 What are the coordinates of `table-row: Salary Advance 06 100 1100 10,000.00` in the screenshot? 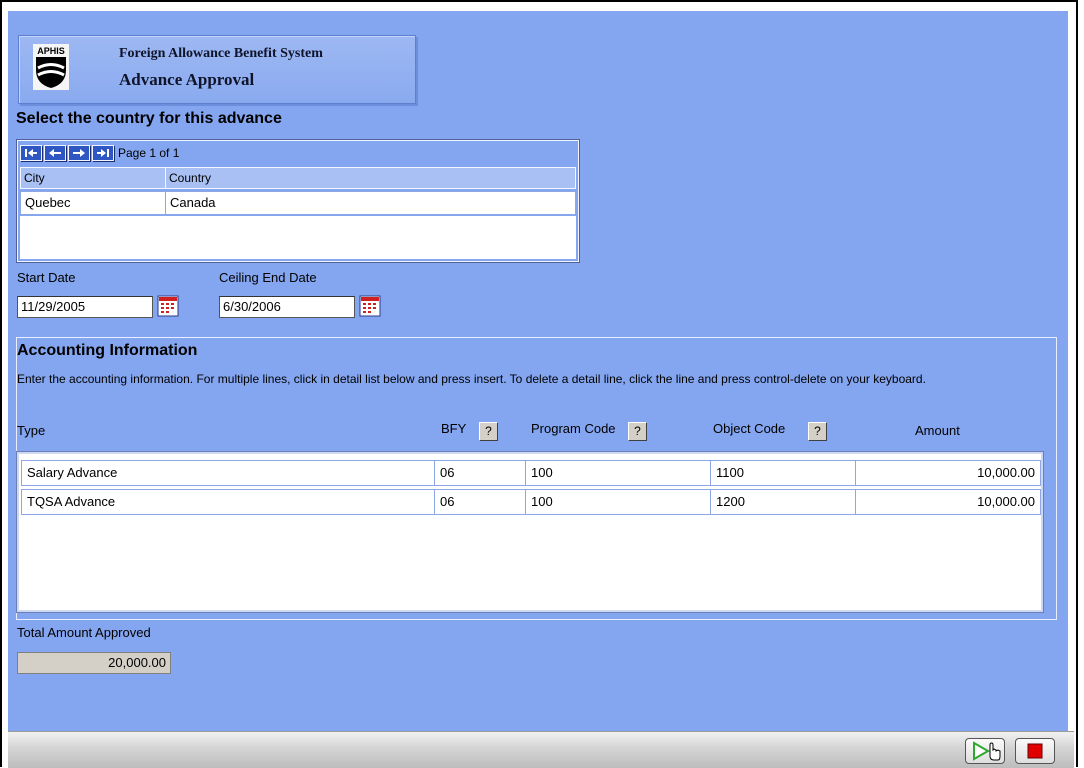 It's located at (531, 473).